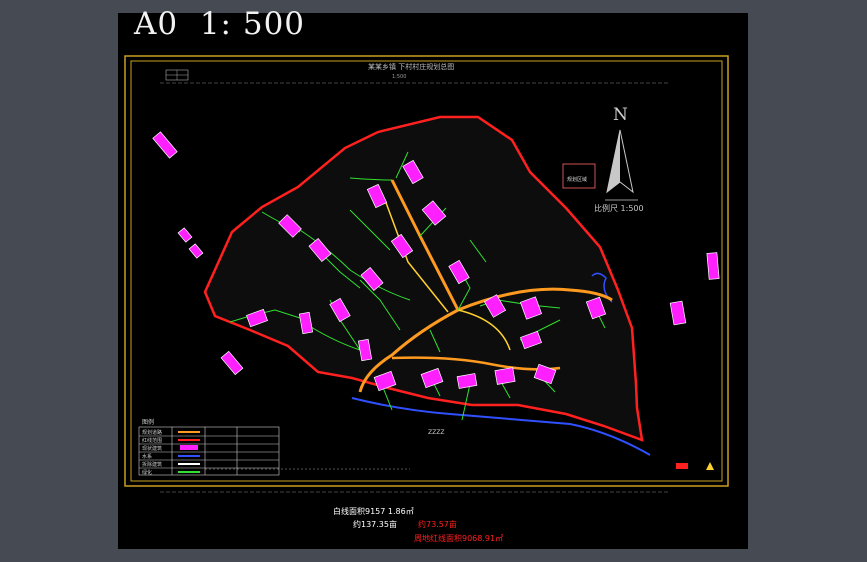  I want to click on plan-title: 某某乡镇 下村村庄规划总图, so click(411, 67).